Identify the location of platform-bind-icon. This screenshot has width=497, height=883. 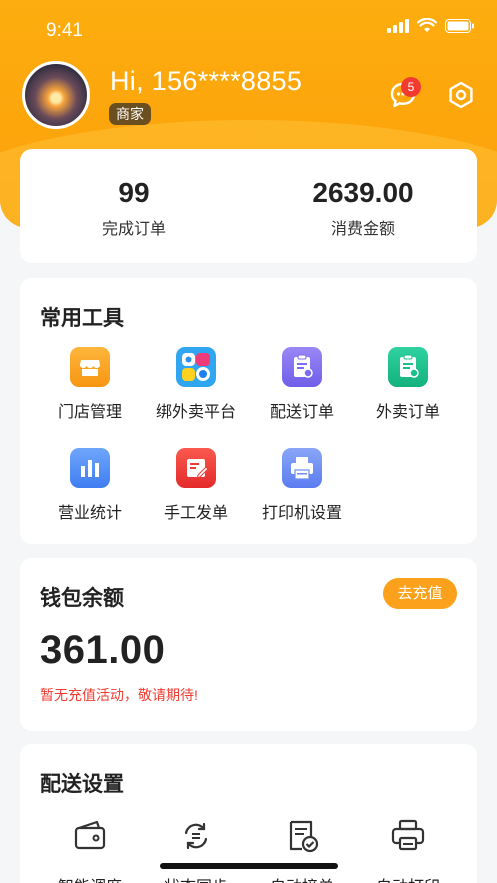
(196, 367).